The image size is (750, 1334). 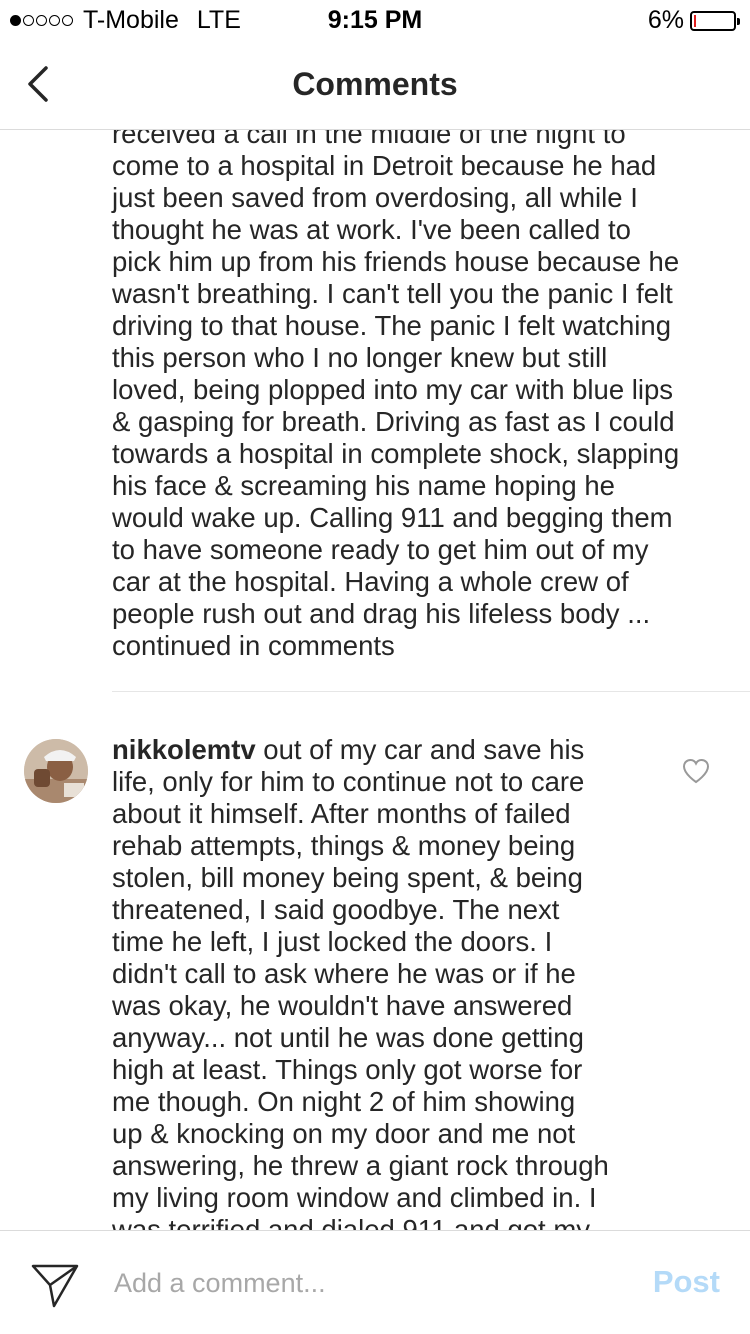 I want to click on battery-level, so click(x=695, y=20).